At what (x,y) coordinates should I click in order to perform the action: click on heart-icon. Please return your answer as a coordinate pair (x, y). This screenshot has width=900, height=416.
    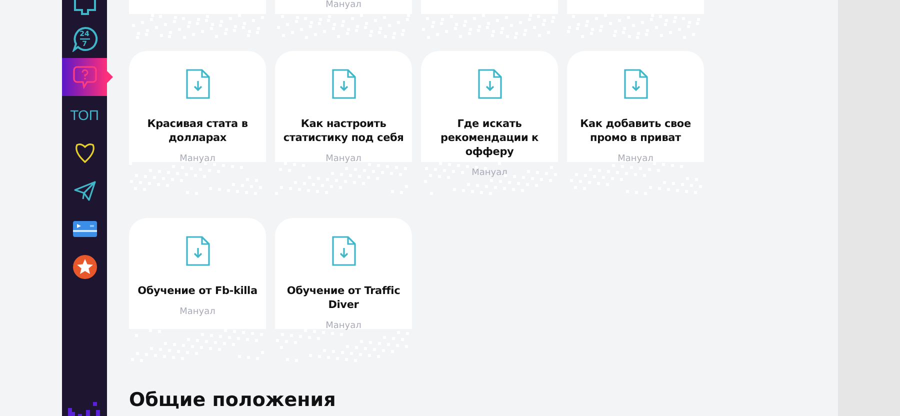
    Looking at the image, I should click on (85, 153).